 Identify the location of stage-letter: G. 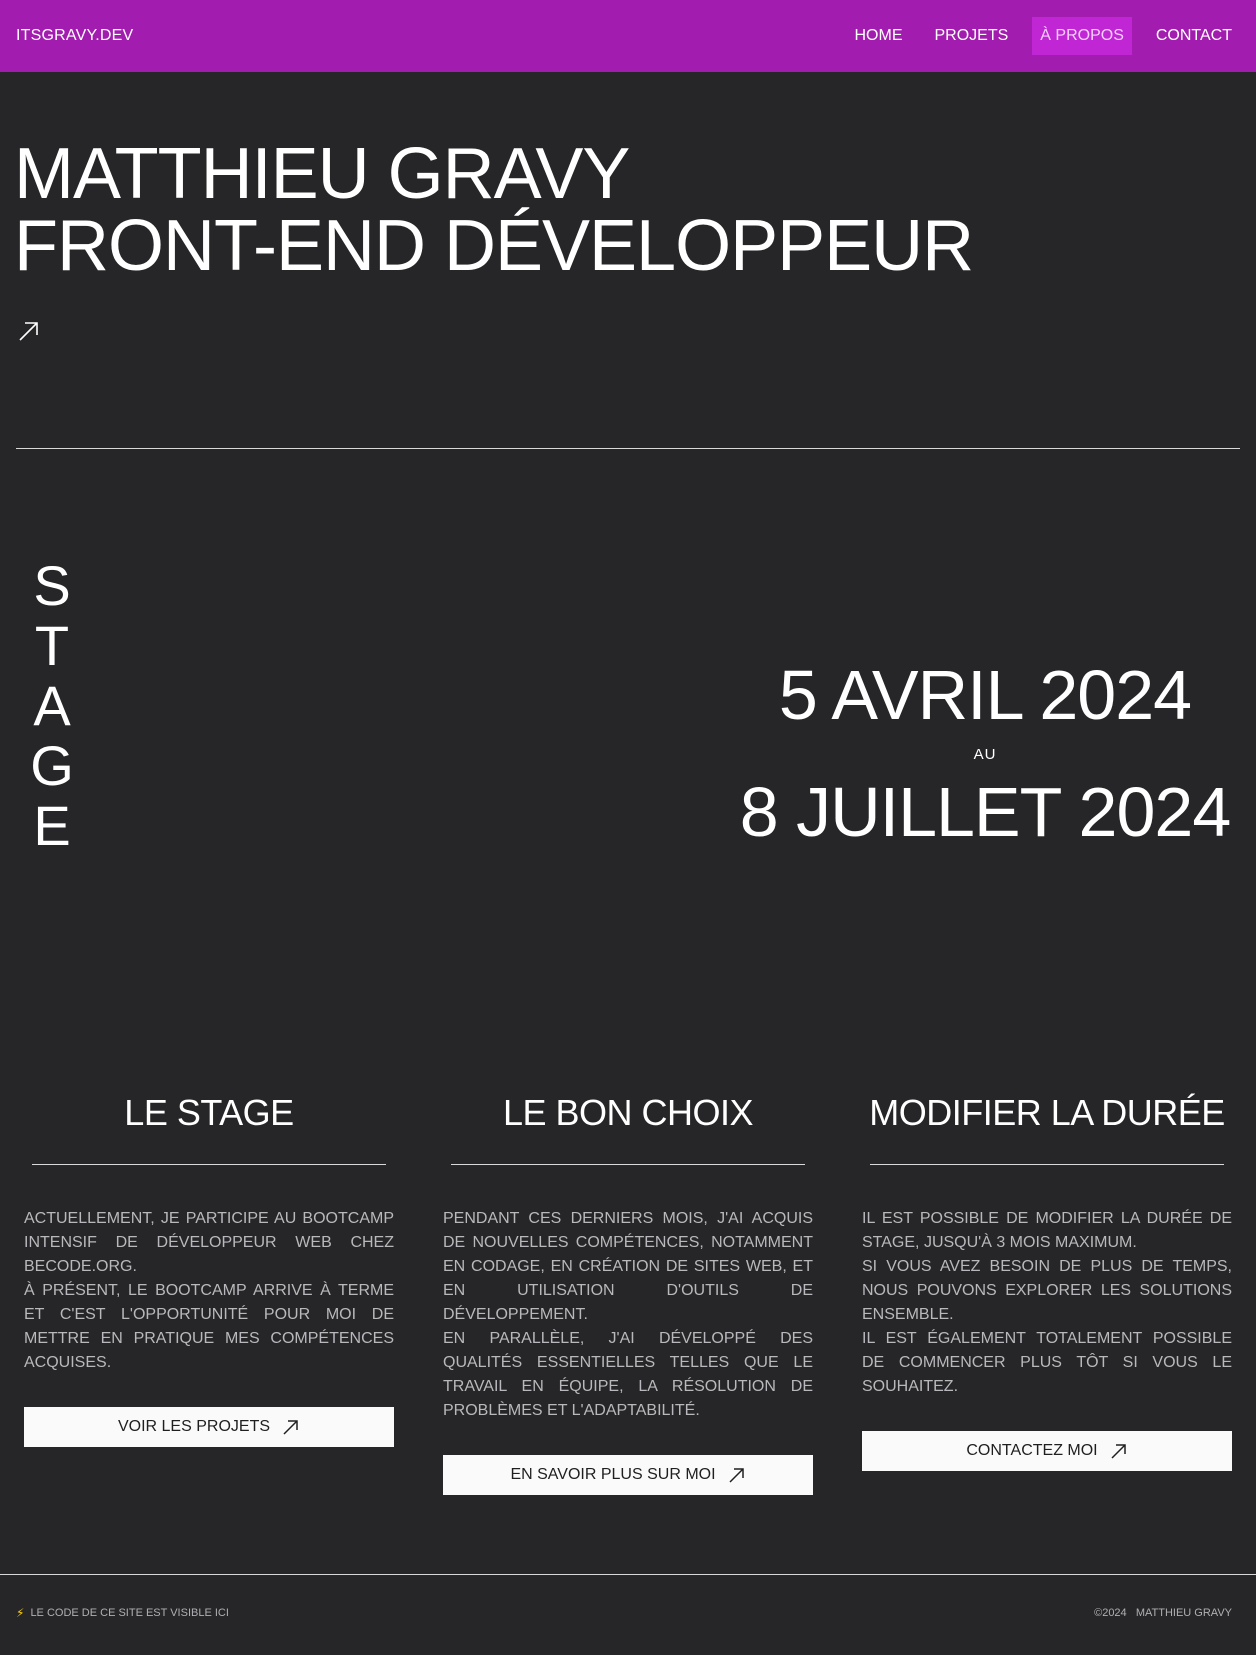
(52, 765).